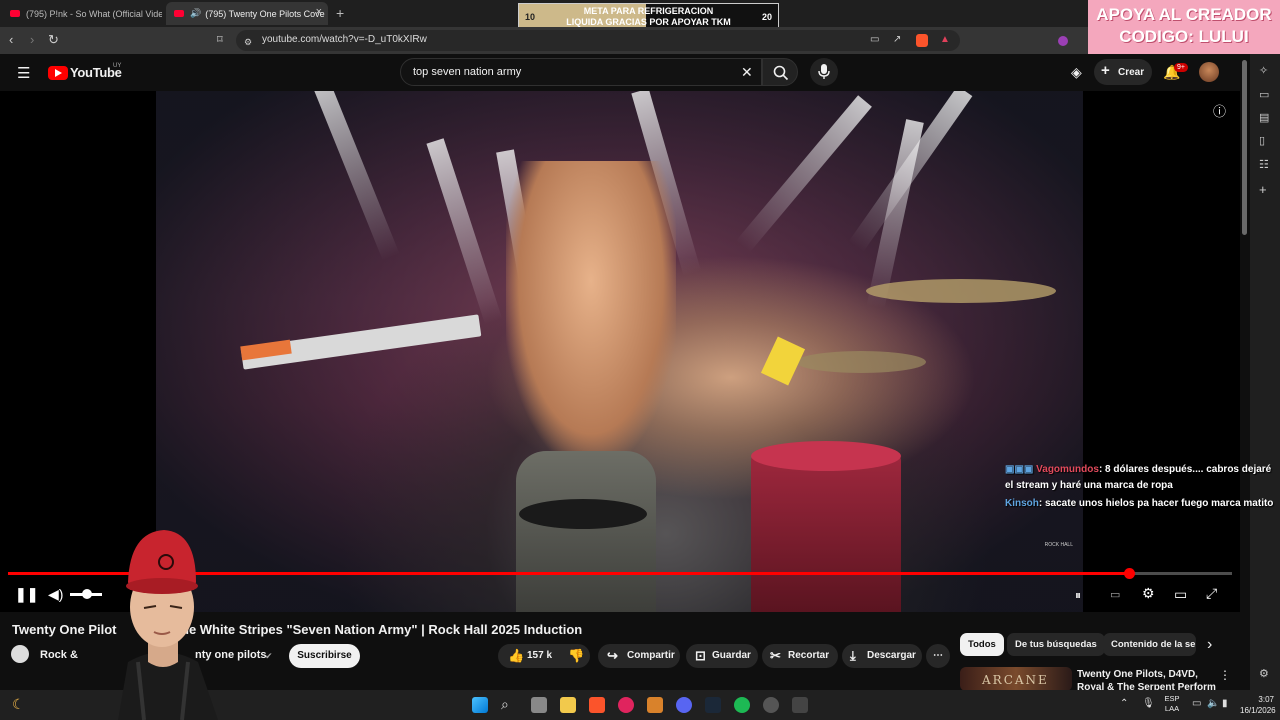 The width and height of the screenshot is (1280, 720). Describe the element at coordinates (344, 39) in the screenshot. I see `url-text: youtube.com/watch?v=-D_uT0kXIRw` at that location.